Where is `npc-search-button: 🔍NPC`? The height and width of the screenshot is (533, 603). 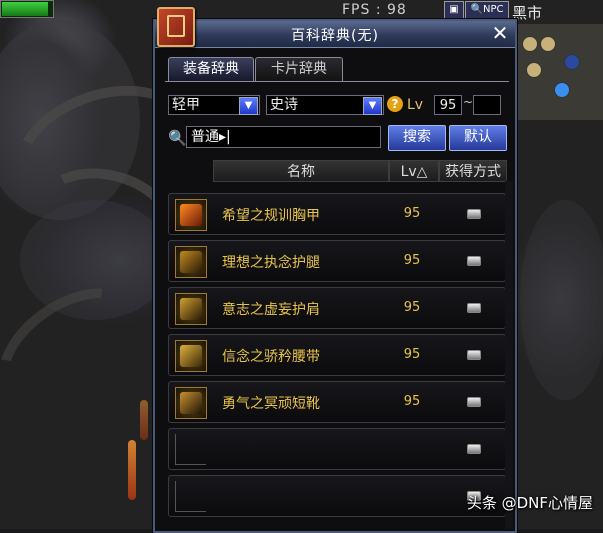
npc-search-button: 🔍NPC is located at coordinates (487, 10).